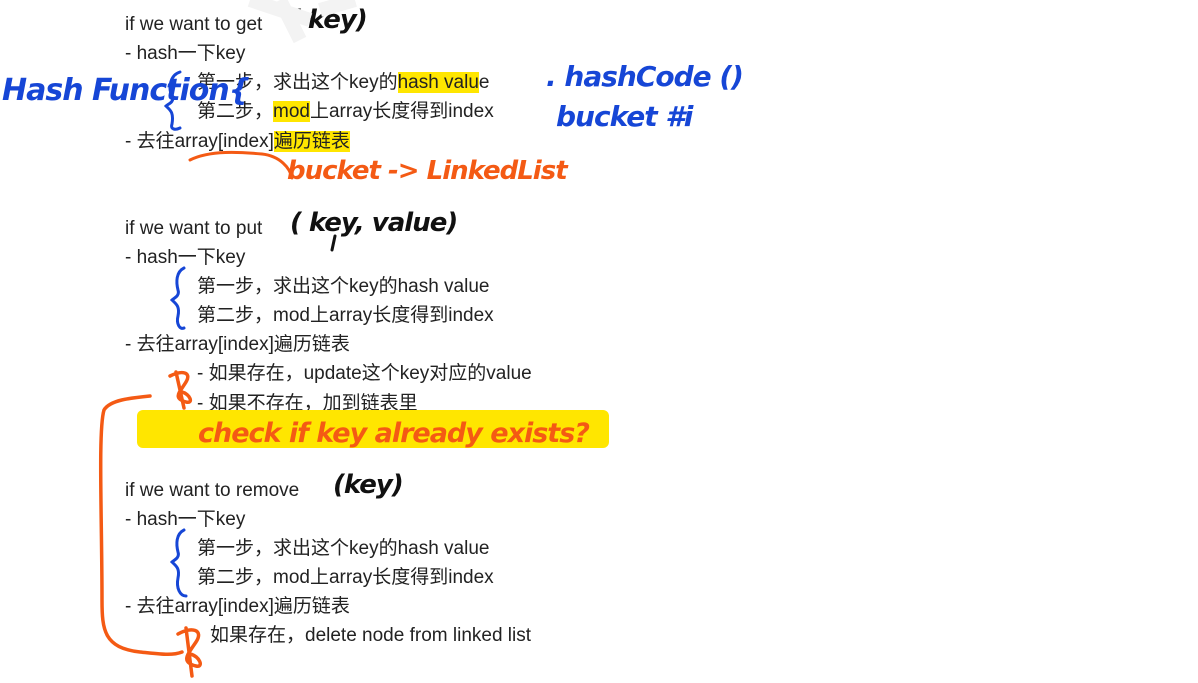  I want to click on remove-heading: if we want to remove, so click(212, 491).